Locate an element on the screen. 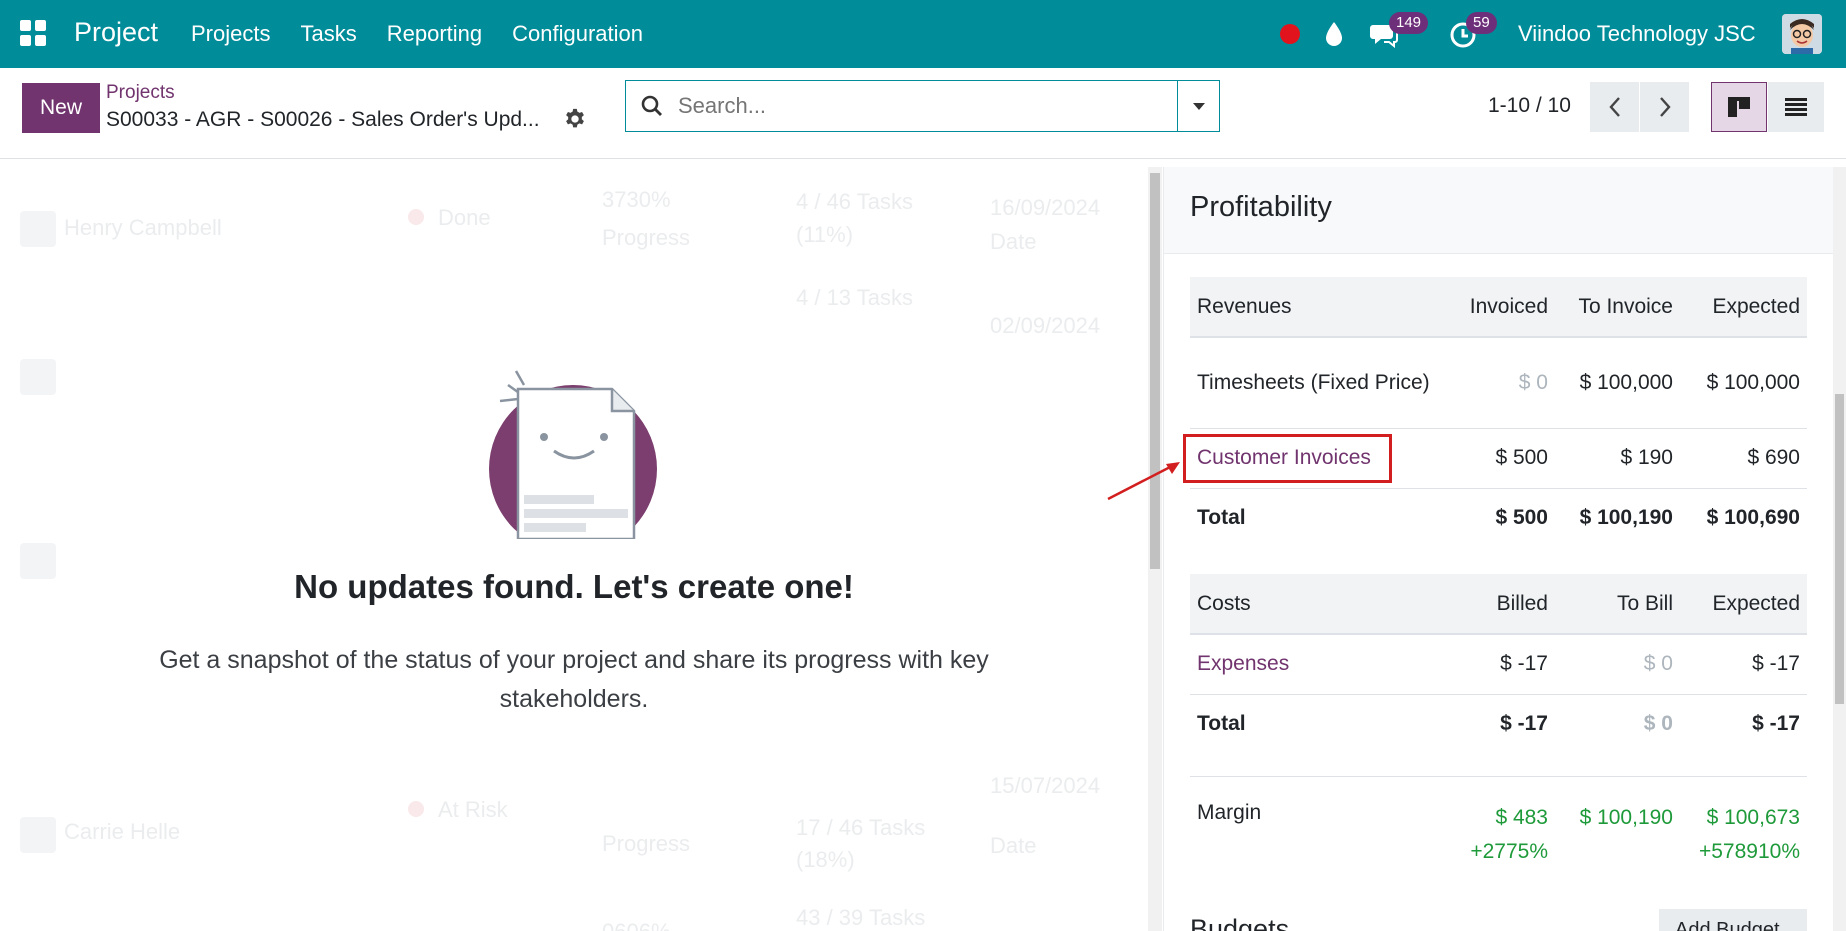 Image resolution: width=1846 pixels, height=931 pixels. col-revenues: Revenues is located at coordinates (1244, 306).